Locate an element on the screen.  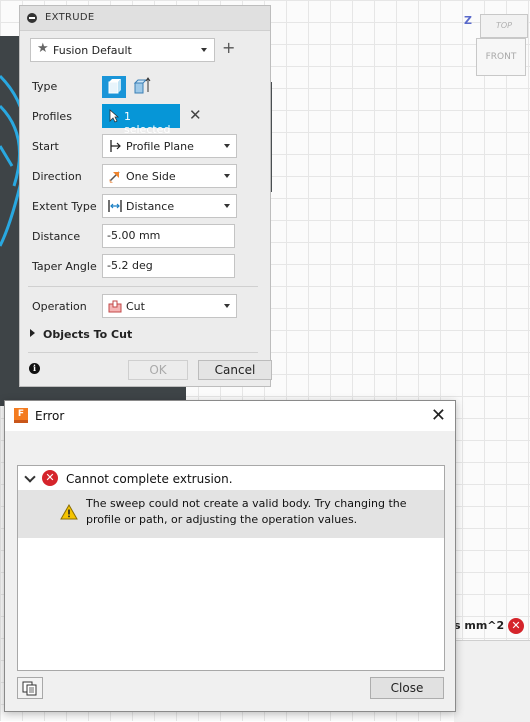
extent-type-dropdown: Distance is located at coordinates (169, 206).